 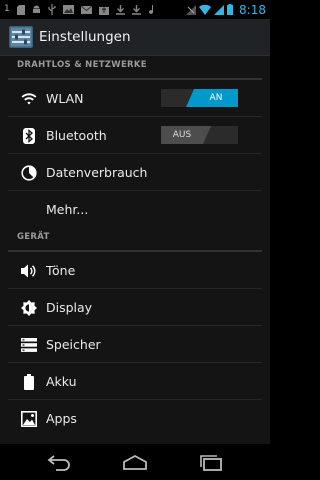 I want to click on page-title: Einstellungen, so click(x=85, y=37).